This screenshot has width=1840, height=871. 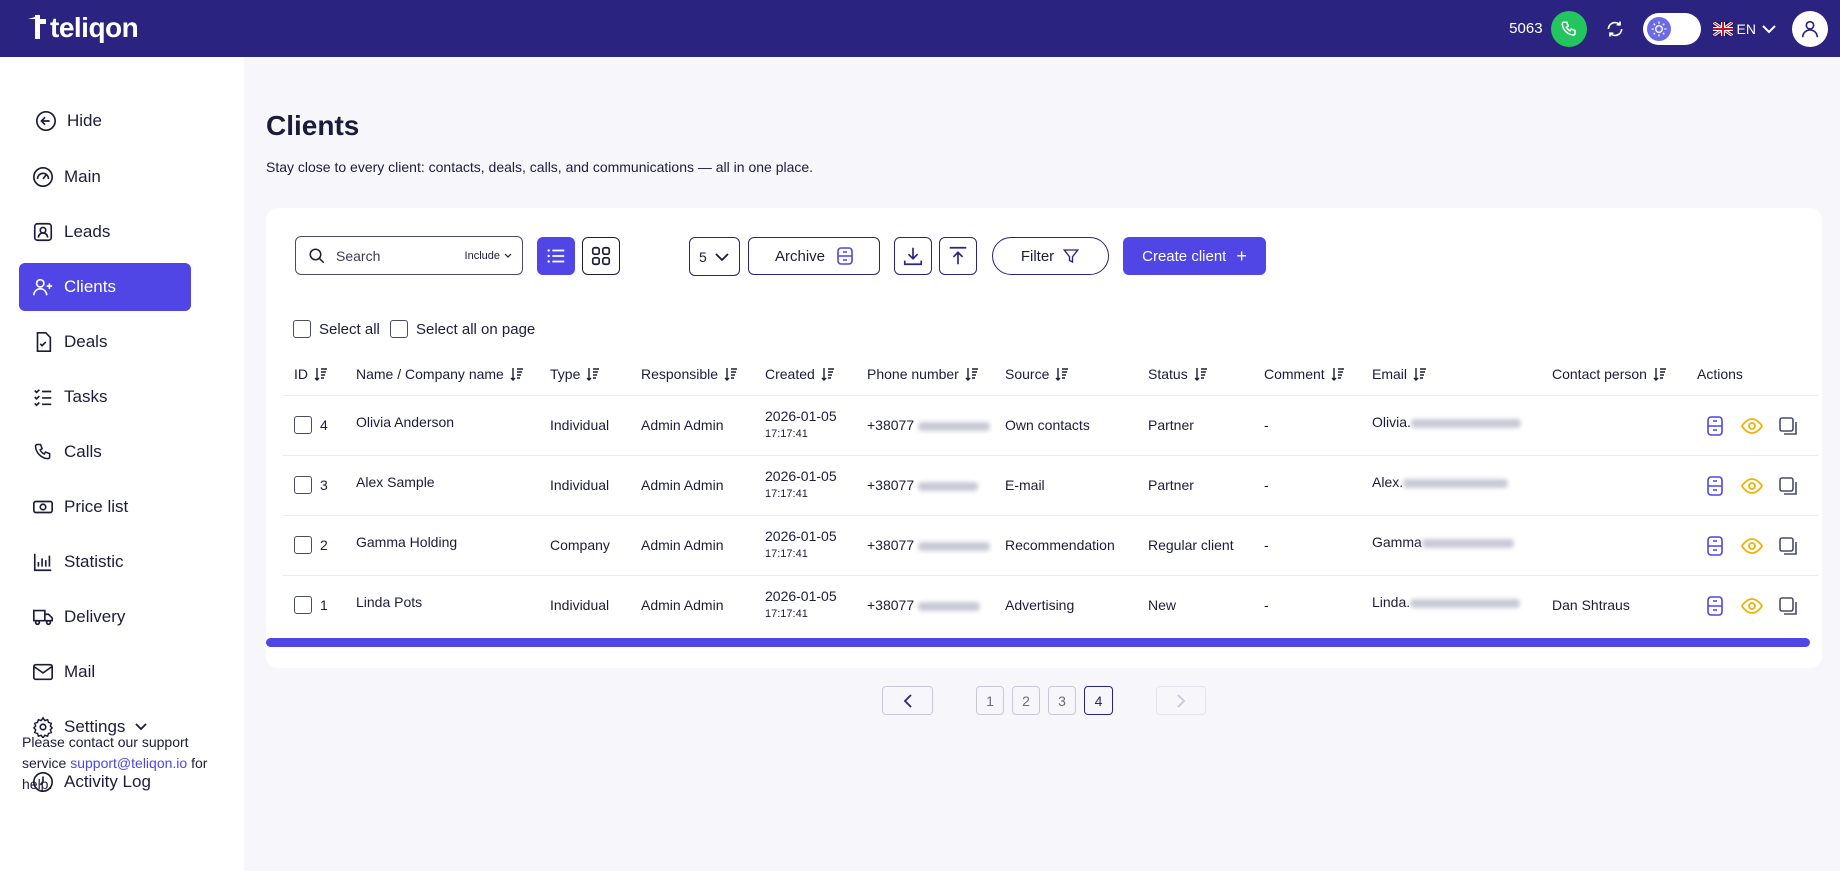 What do you see at coordinates (1671, 28) in the screenshot?
I see `theme-toggle` at bounding box center [1671, 28].